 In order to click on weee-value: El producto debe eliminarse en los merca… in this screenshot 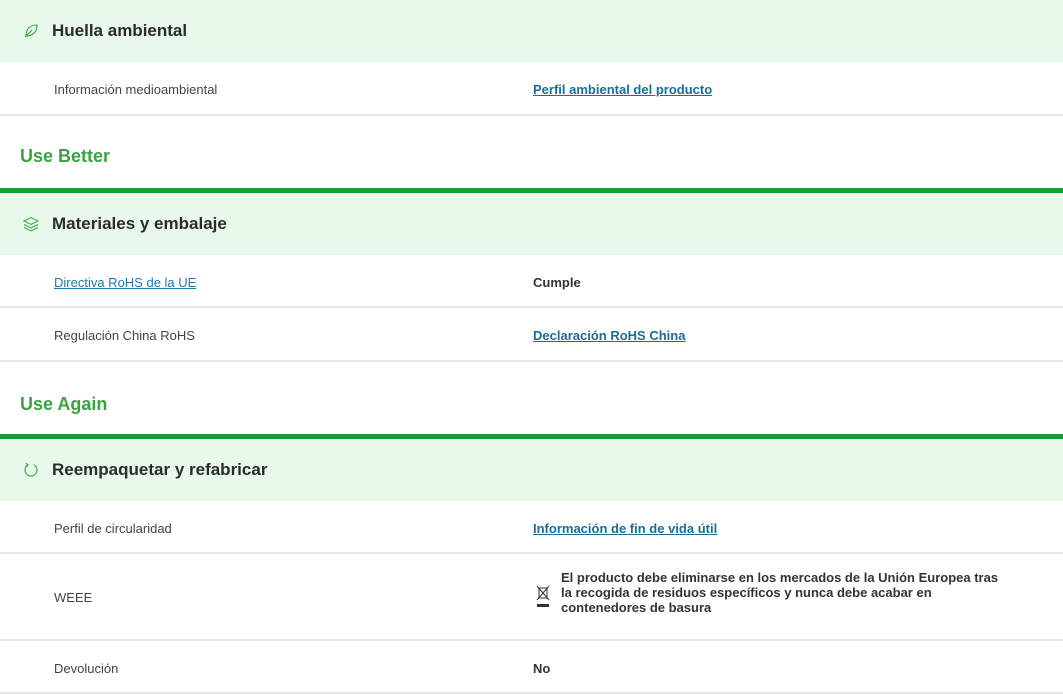, I will do `click(768, 592)`.